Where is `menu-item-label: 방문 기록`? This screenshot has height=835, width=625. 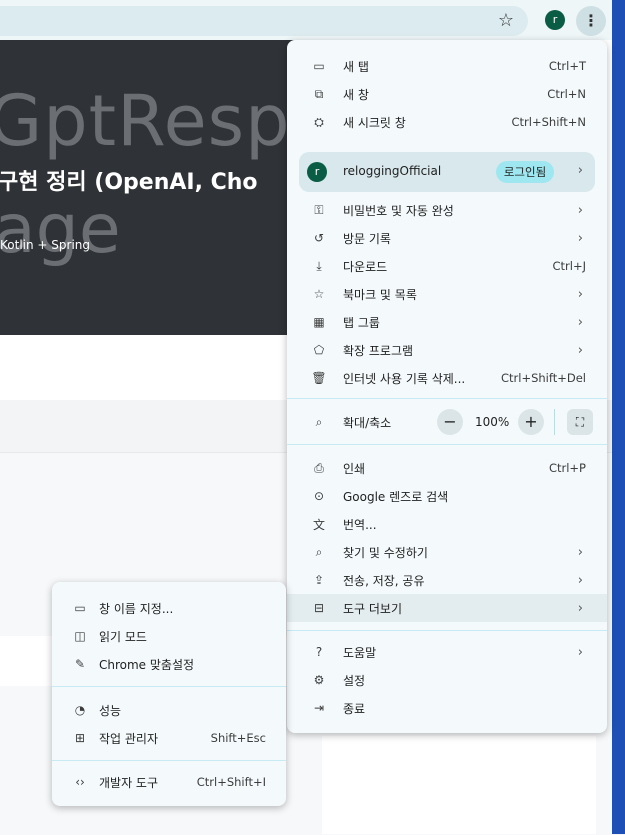 menu-item-label: 방문 기록 is located at coordinates (367, 238).